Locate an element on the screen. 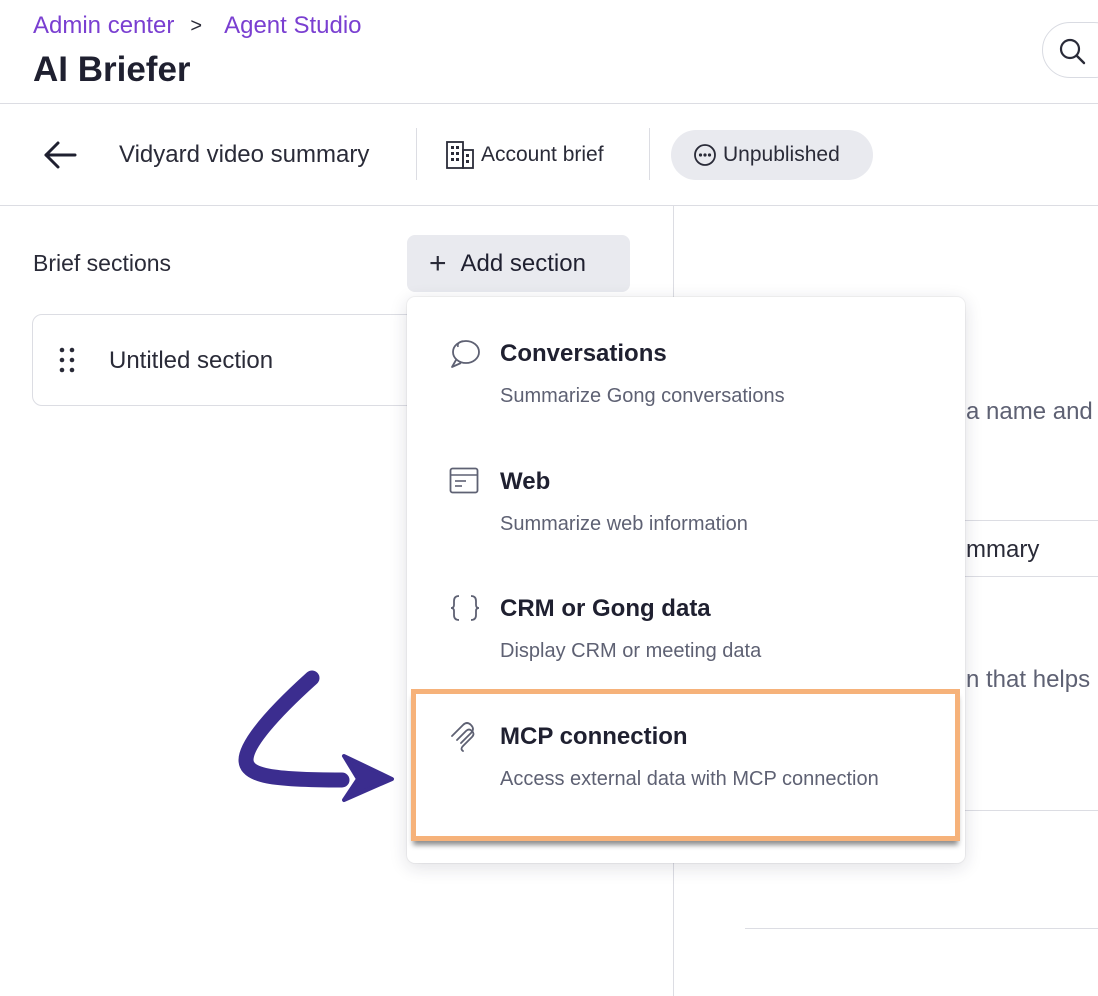 The width and height of the screenshot is (1098, 996). page-title: AI Briefer is located at coordinates (112, 69).